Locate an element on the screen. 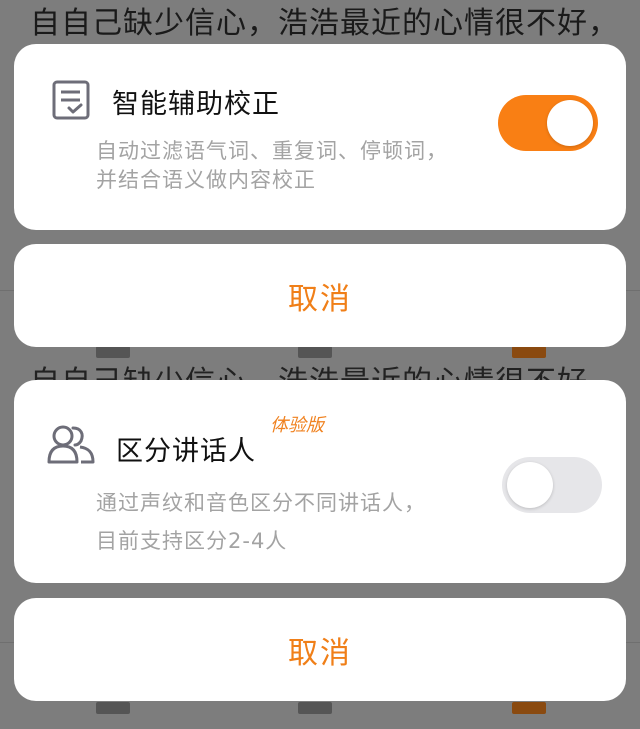 Image resolution: width=640 pixels, height=729 pixels. smart-correction-toggle is located at coordinates (548, 123).